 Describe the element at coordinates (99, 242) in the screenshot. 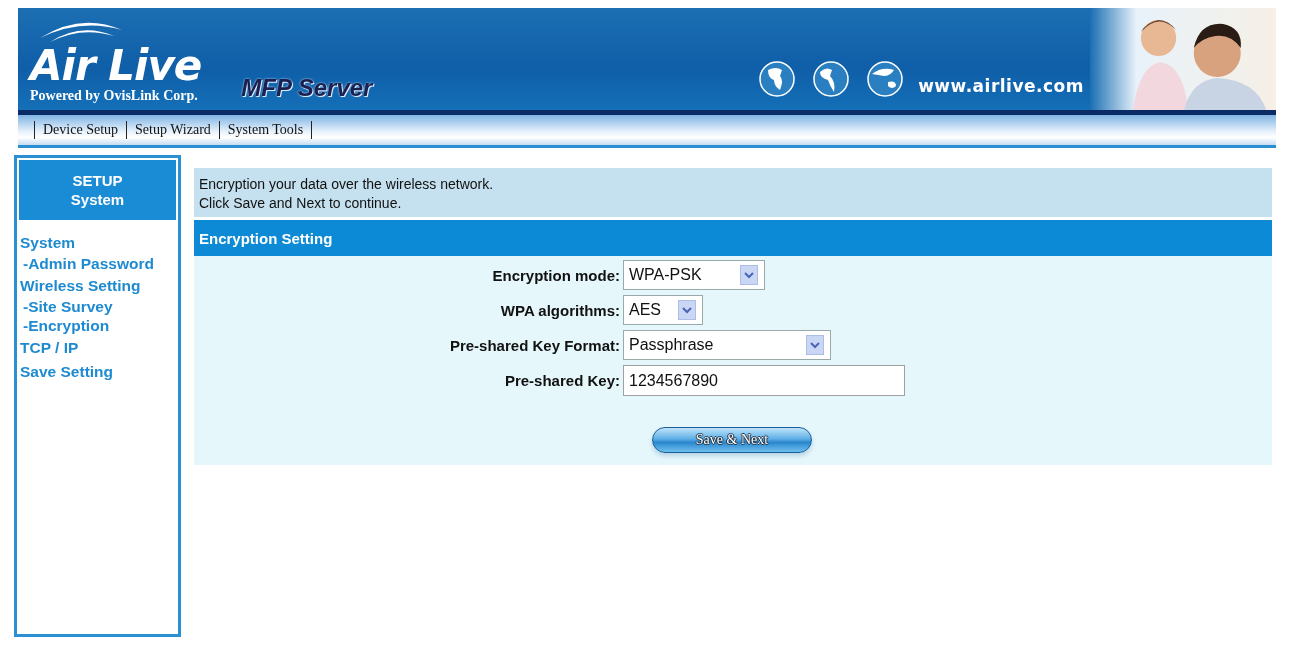

I see `sidebar-link: System` at that location.